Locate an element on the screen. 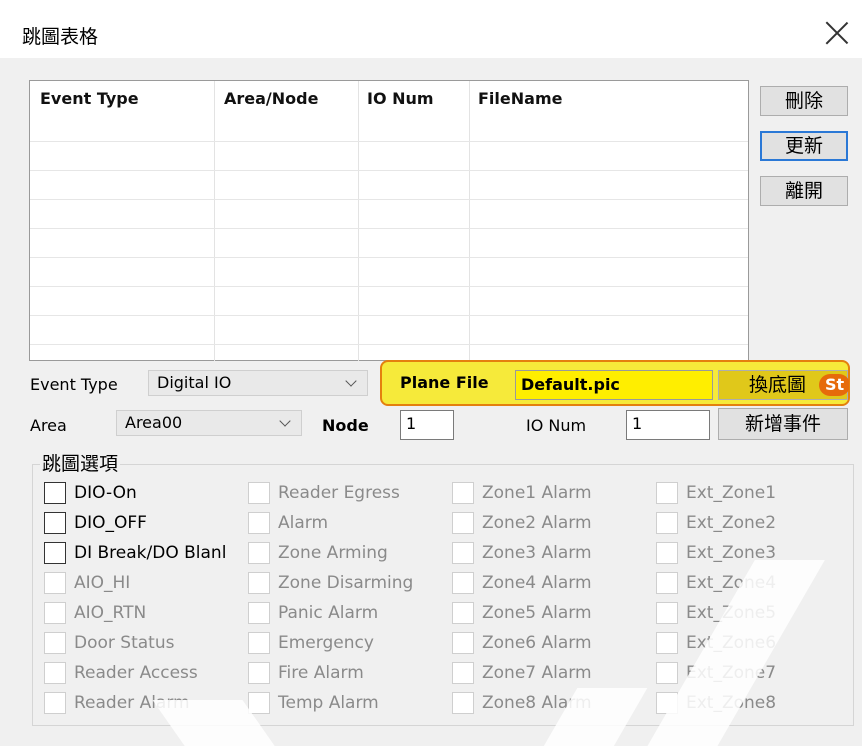 The image size is (862, 746). option-label: Alarm is located at coordinates (303, 523).